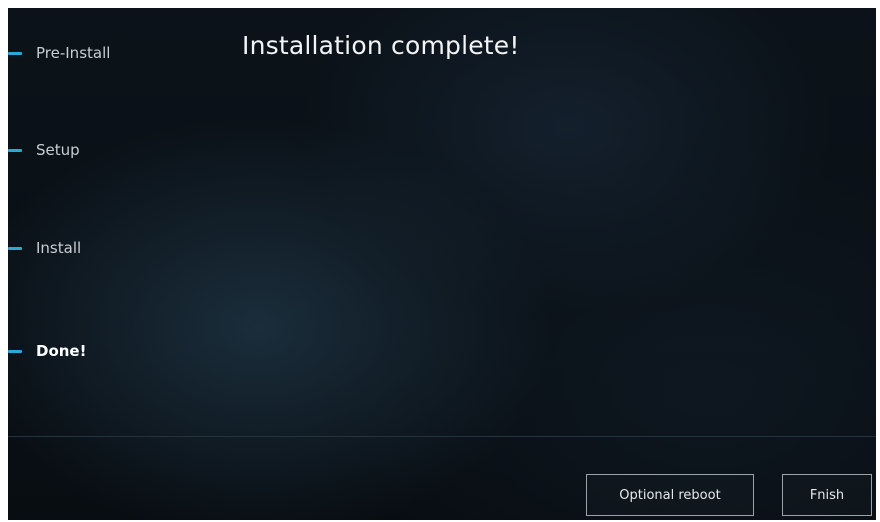 Image resolution: width=880 pixels, height=522 pixels. Describe the element at coordinates (442, 436) in the screenshot. I see `footer-divider` at that location.